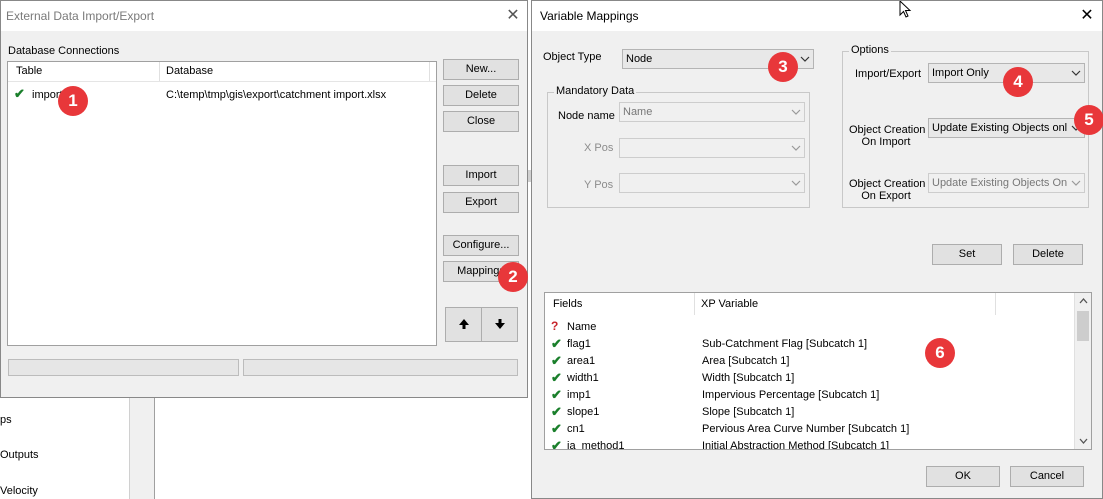 This screenshot has width=1103, height=499. I want to click on annotation-badge: 6, so click(940, 353).